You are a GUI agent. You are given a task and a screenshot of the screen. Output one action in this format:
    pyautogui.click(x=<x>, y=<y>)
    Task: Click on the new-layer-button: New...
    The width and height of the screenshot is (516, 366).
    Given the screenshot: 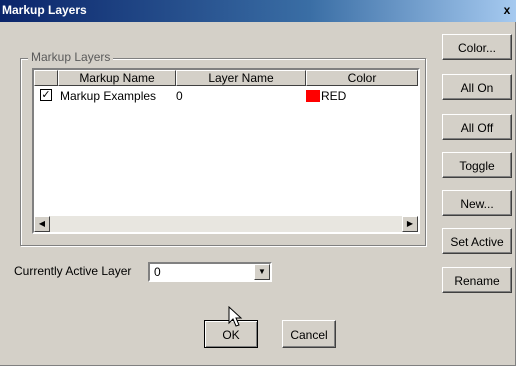 What is the action you would take?
    pyautogui.click(x=477, y=203)
    